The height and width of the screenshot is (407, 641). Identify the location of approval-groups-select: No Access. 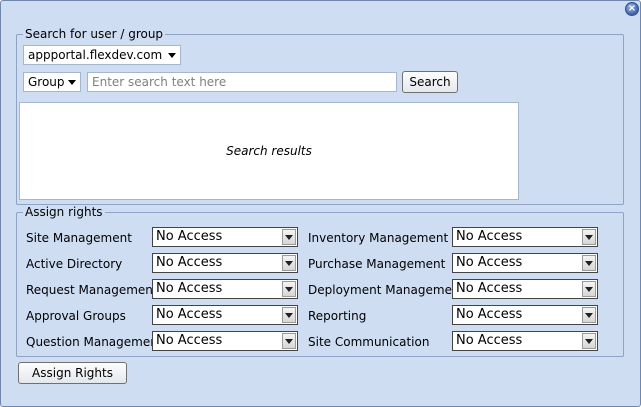
(225, 315).